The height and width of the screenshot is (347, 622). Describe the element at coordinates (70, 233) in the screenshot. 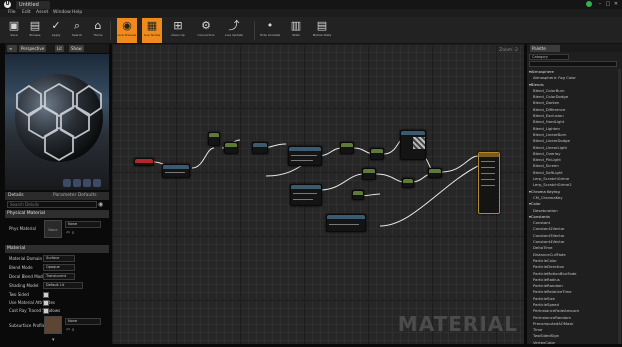

I see `use-selected-asset-icon: ⇦ ⌕` at that location.